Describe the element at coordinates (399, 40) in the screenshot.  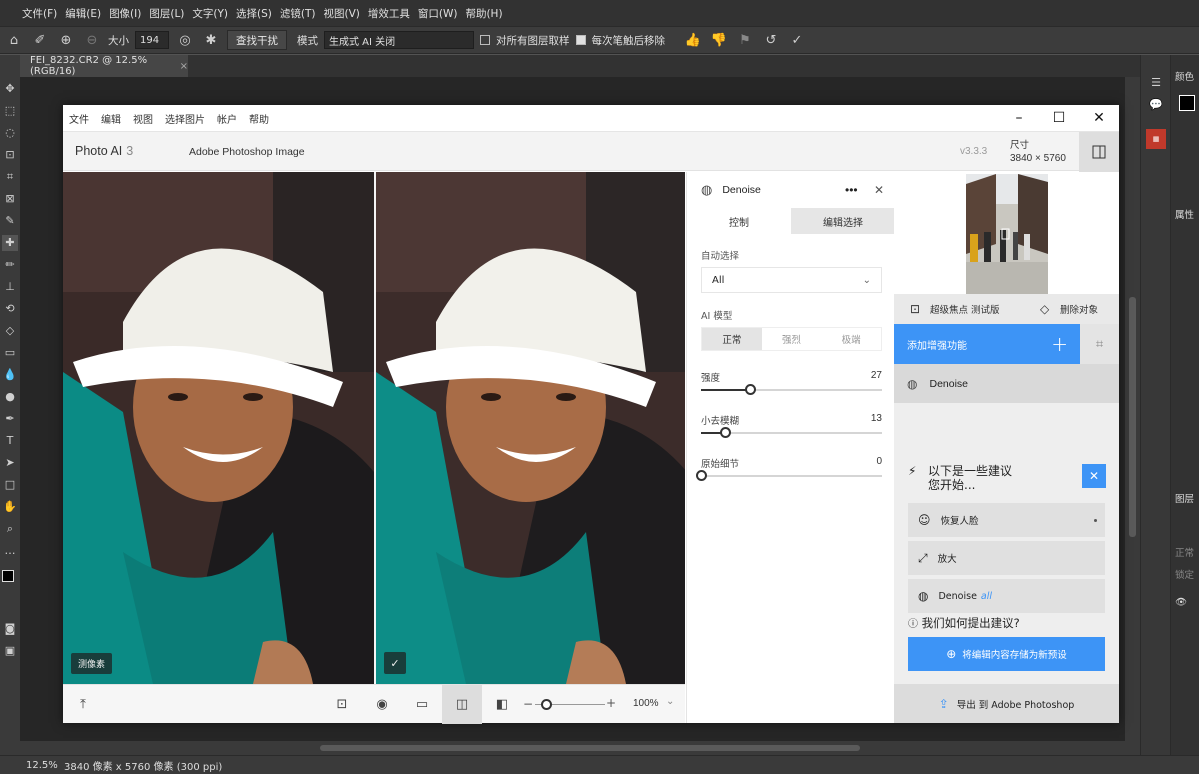
I see `mode-select: 生成式 AI 关闭` at that location.